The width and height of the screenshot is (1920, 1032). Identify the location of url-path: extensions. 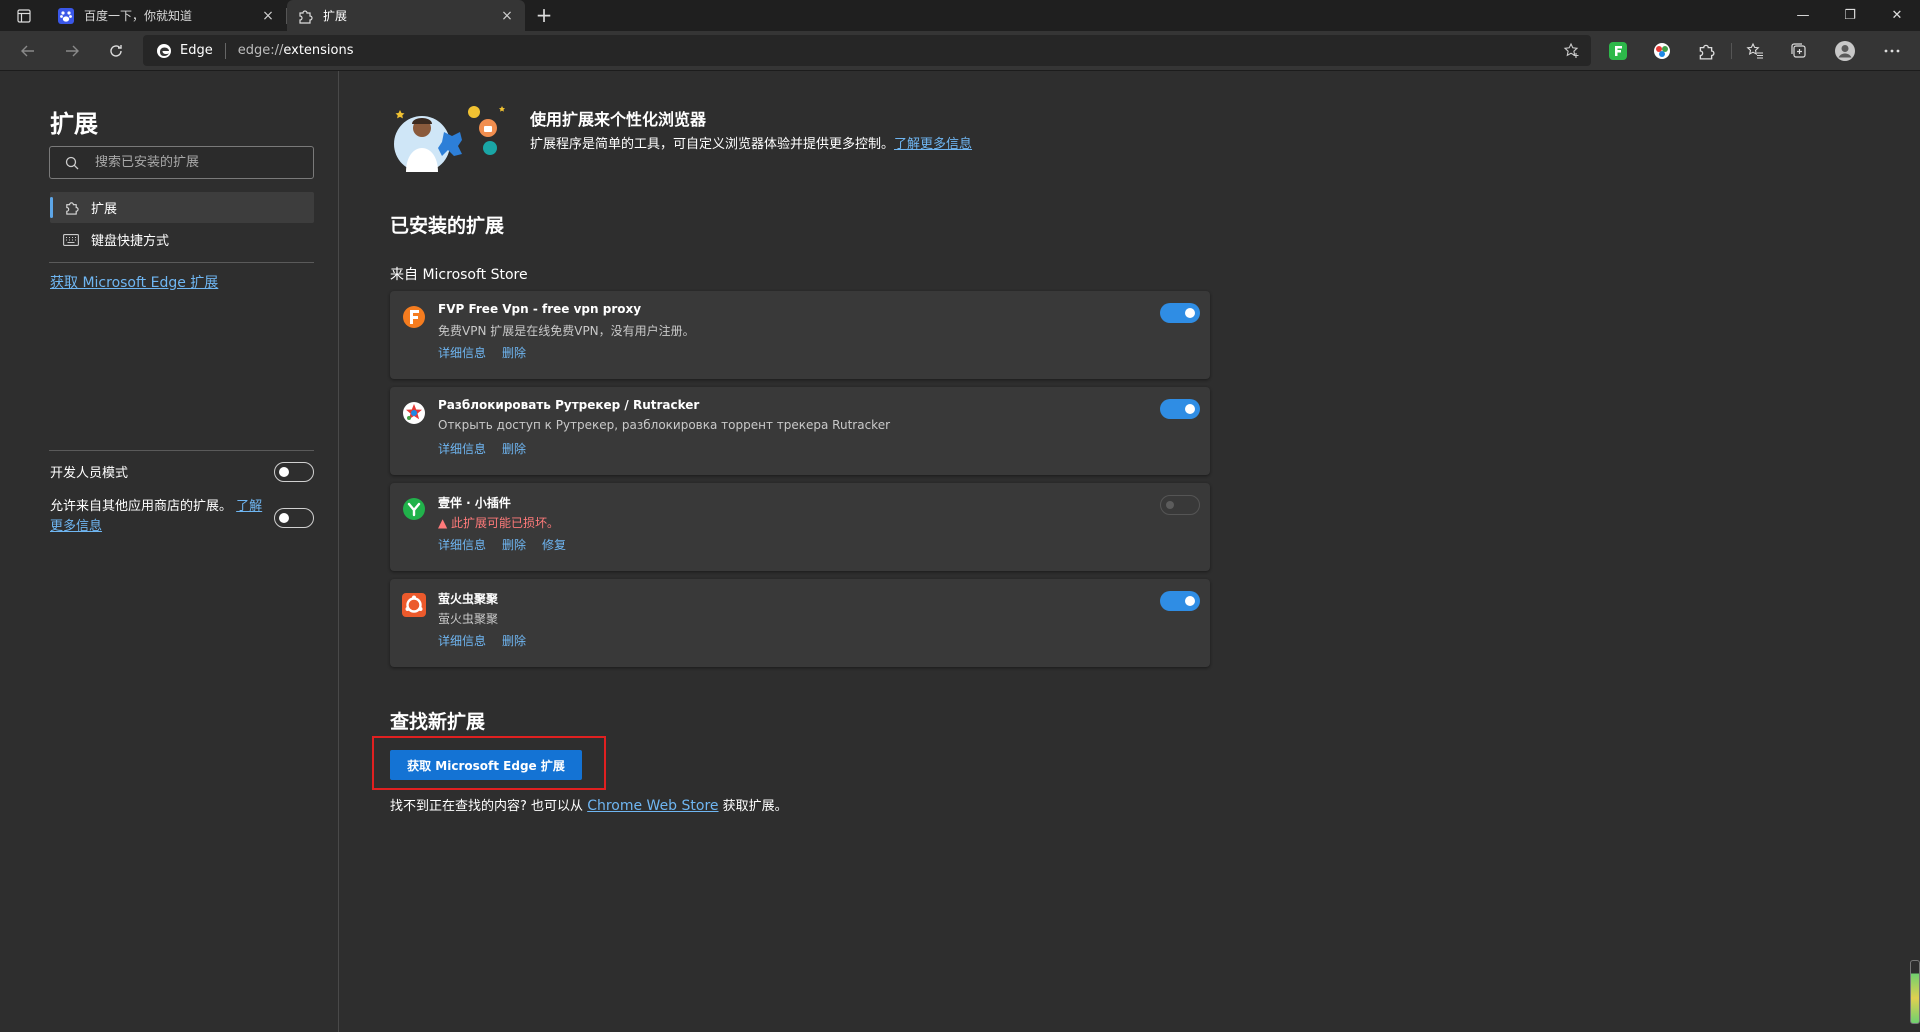
(318, 50).